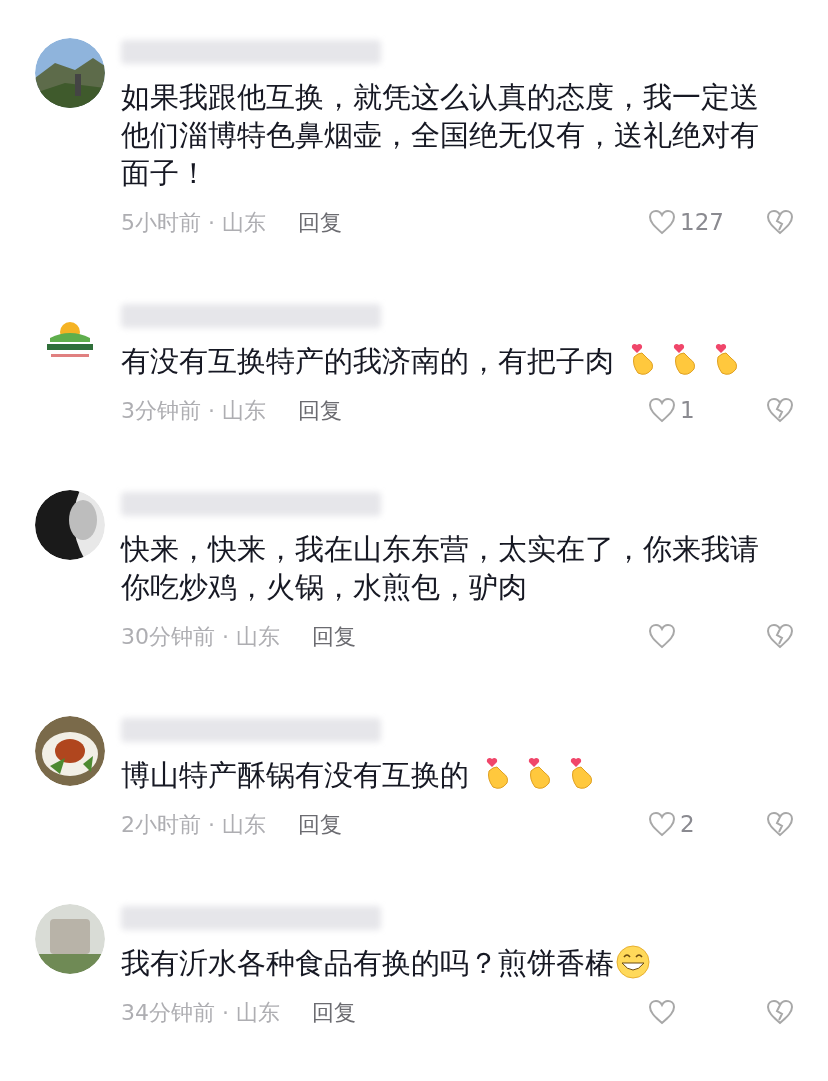  I want to click on comment-meta: 30分钟前 · 山东, so click(200, 636).